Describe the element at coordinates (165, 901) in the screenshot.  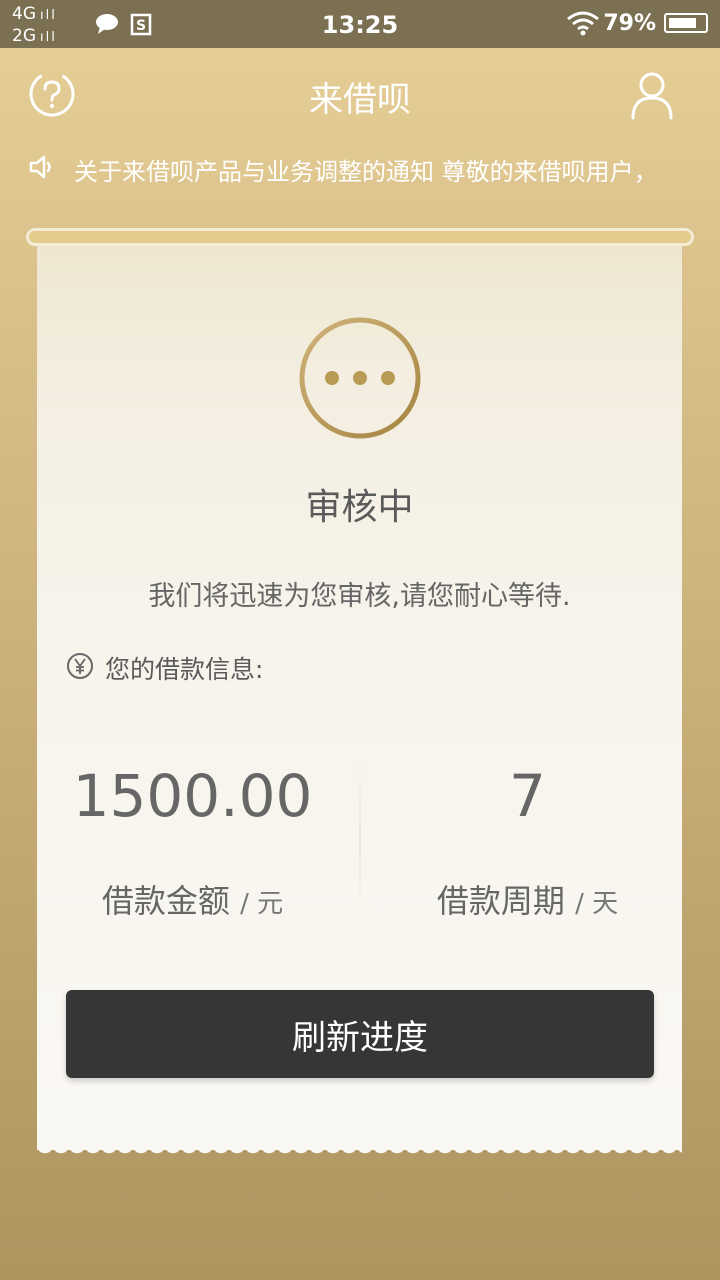
I see `loan-amount-label: 借款金额` at that location.